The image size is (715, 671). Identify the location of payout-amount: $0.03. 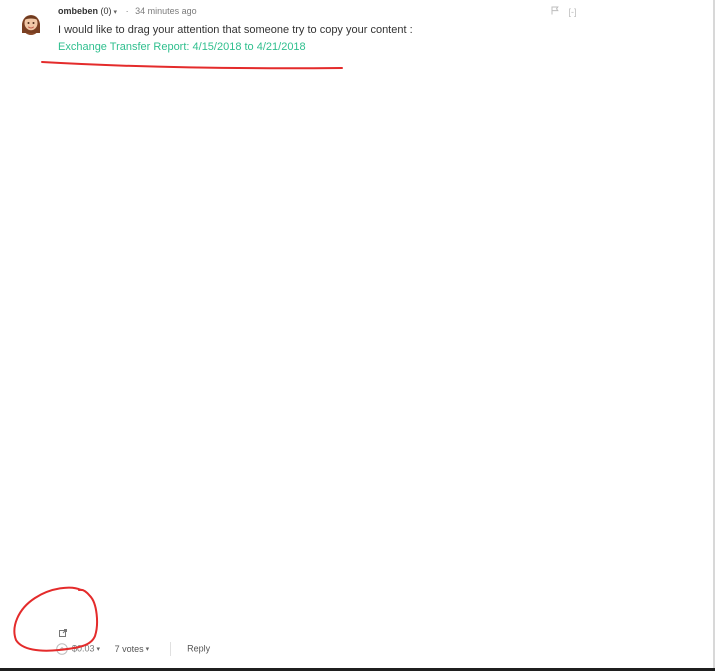
(83, 649).